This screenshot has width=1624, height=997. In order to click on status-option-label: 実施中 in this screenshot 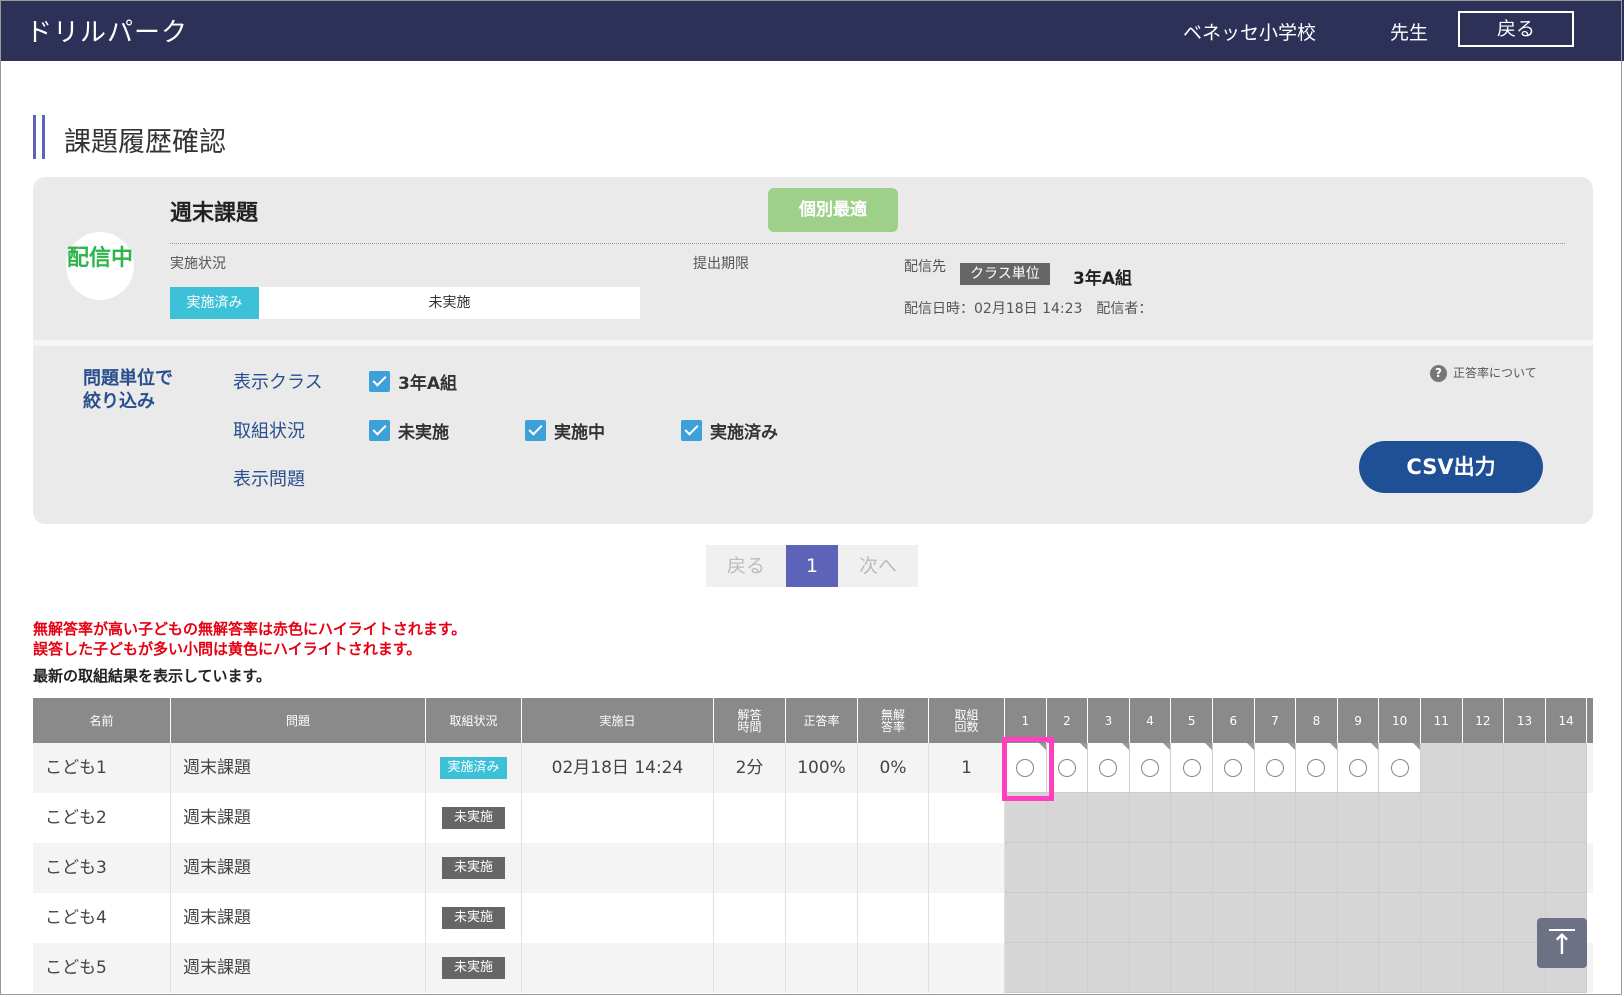, I will do `click(579, 430)`.